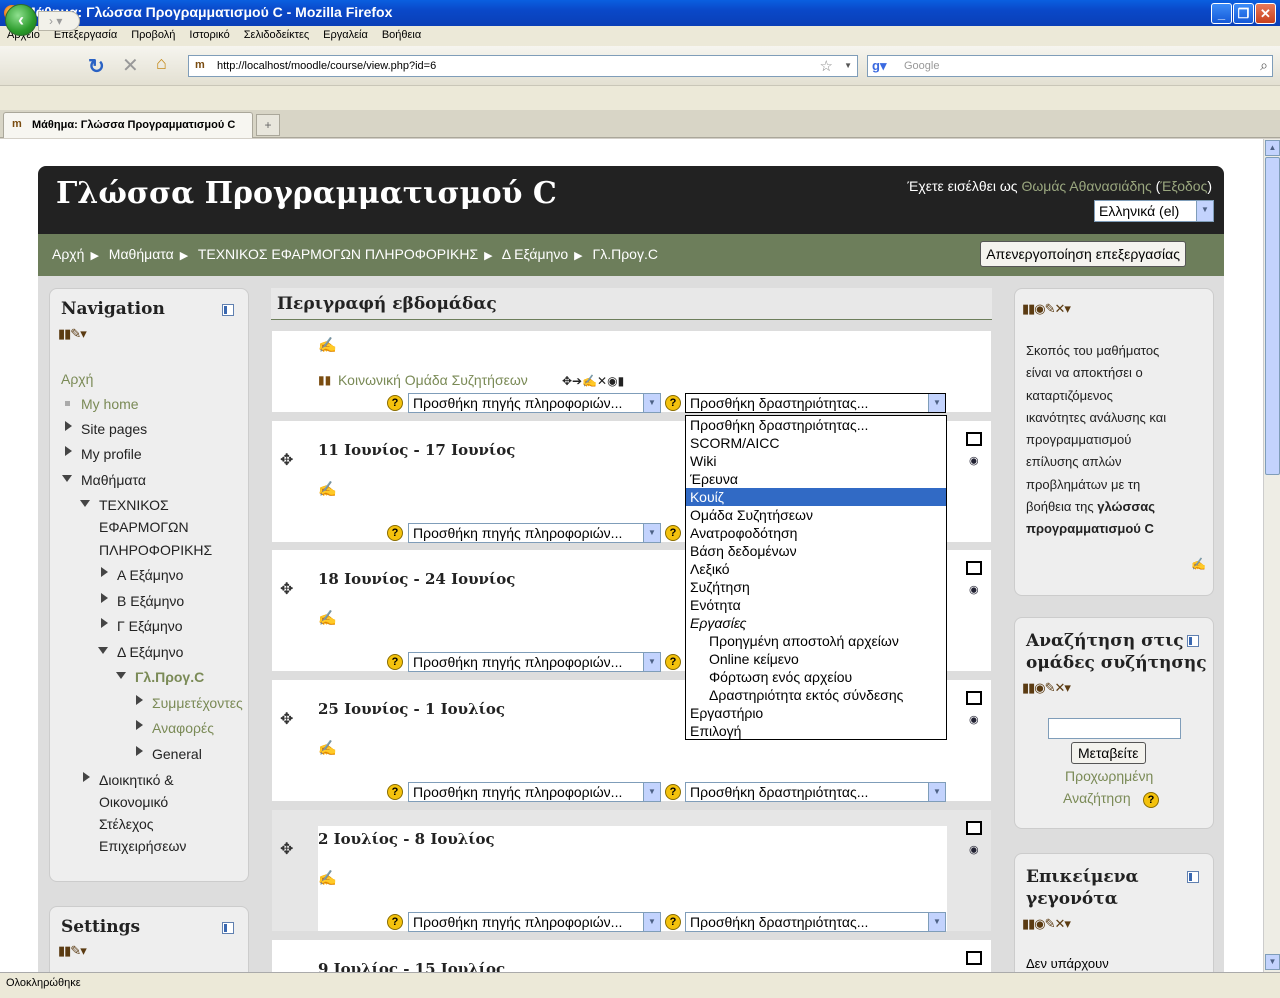 The width and height of the screenshot is (1280, 998). Describe the element at coordinates (1086, 186) in the screenshot. I see `user-link: Θωμάς Αθανασιάδης` at that location.